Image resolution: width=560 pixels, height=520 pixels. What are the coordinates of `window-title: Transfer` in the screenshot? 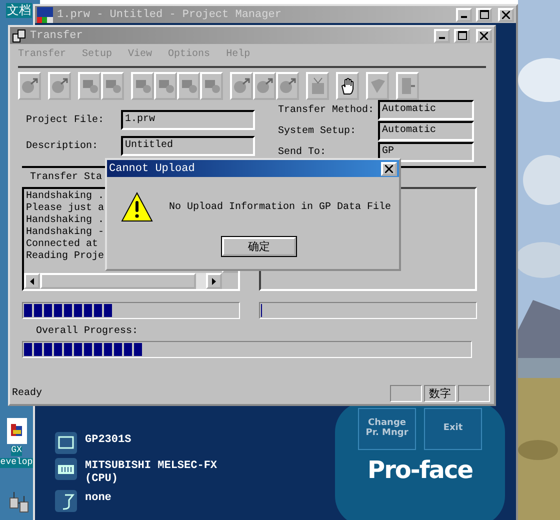 It's located at (56, 36).